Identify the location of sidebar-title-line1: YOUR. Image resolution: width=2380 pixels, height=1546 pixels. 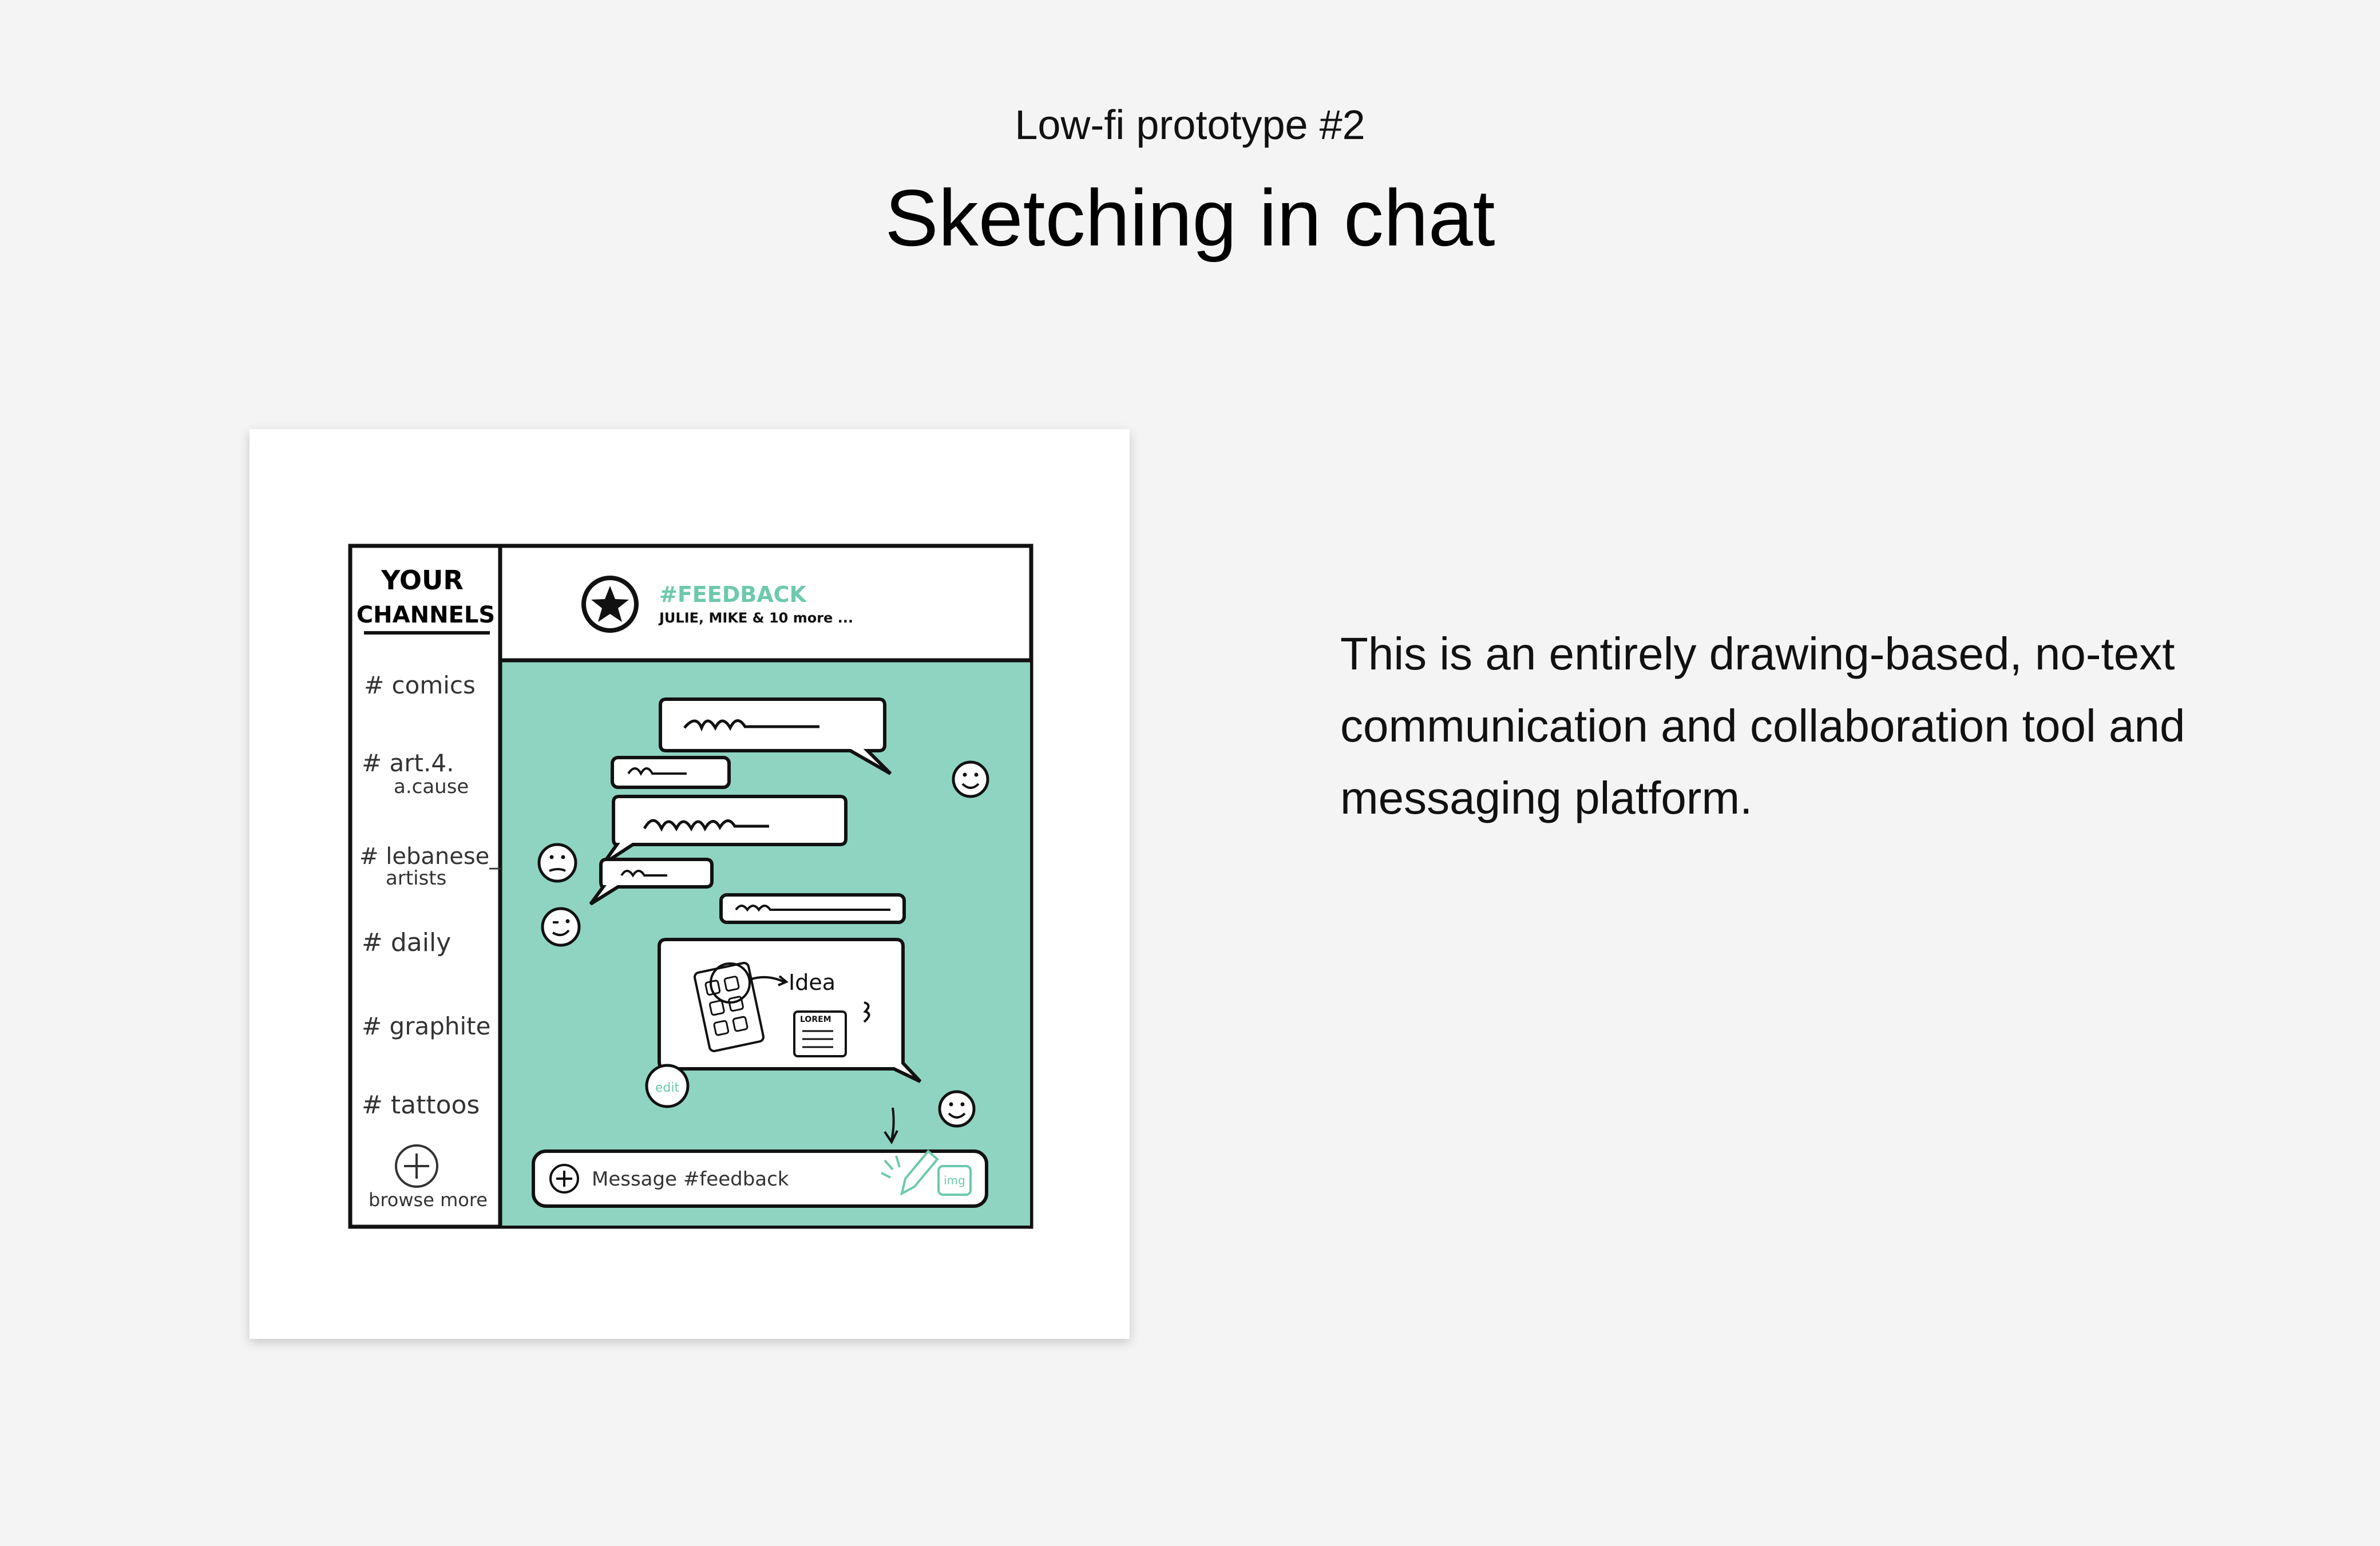
(422, 580).